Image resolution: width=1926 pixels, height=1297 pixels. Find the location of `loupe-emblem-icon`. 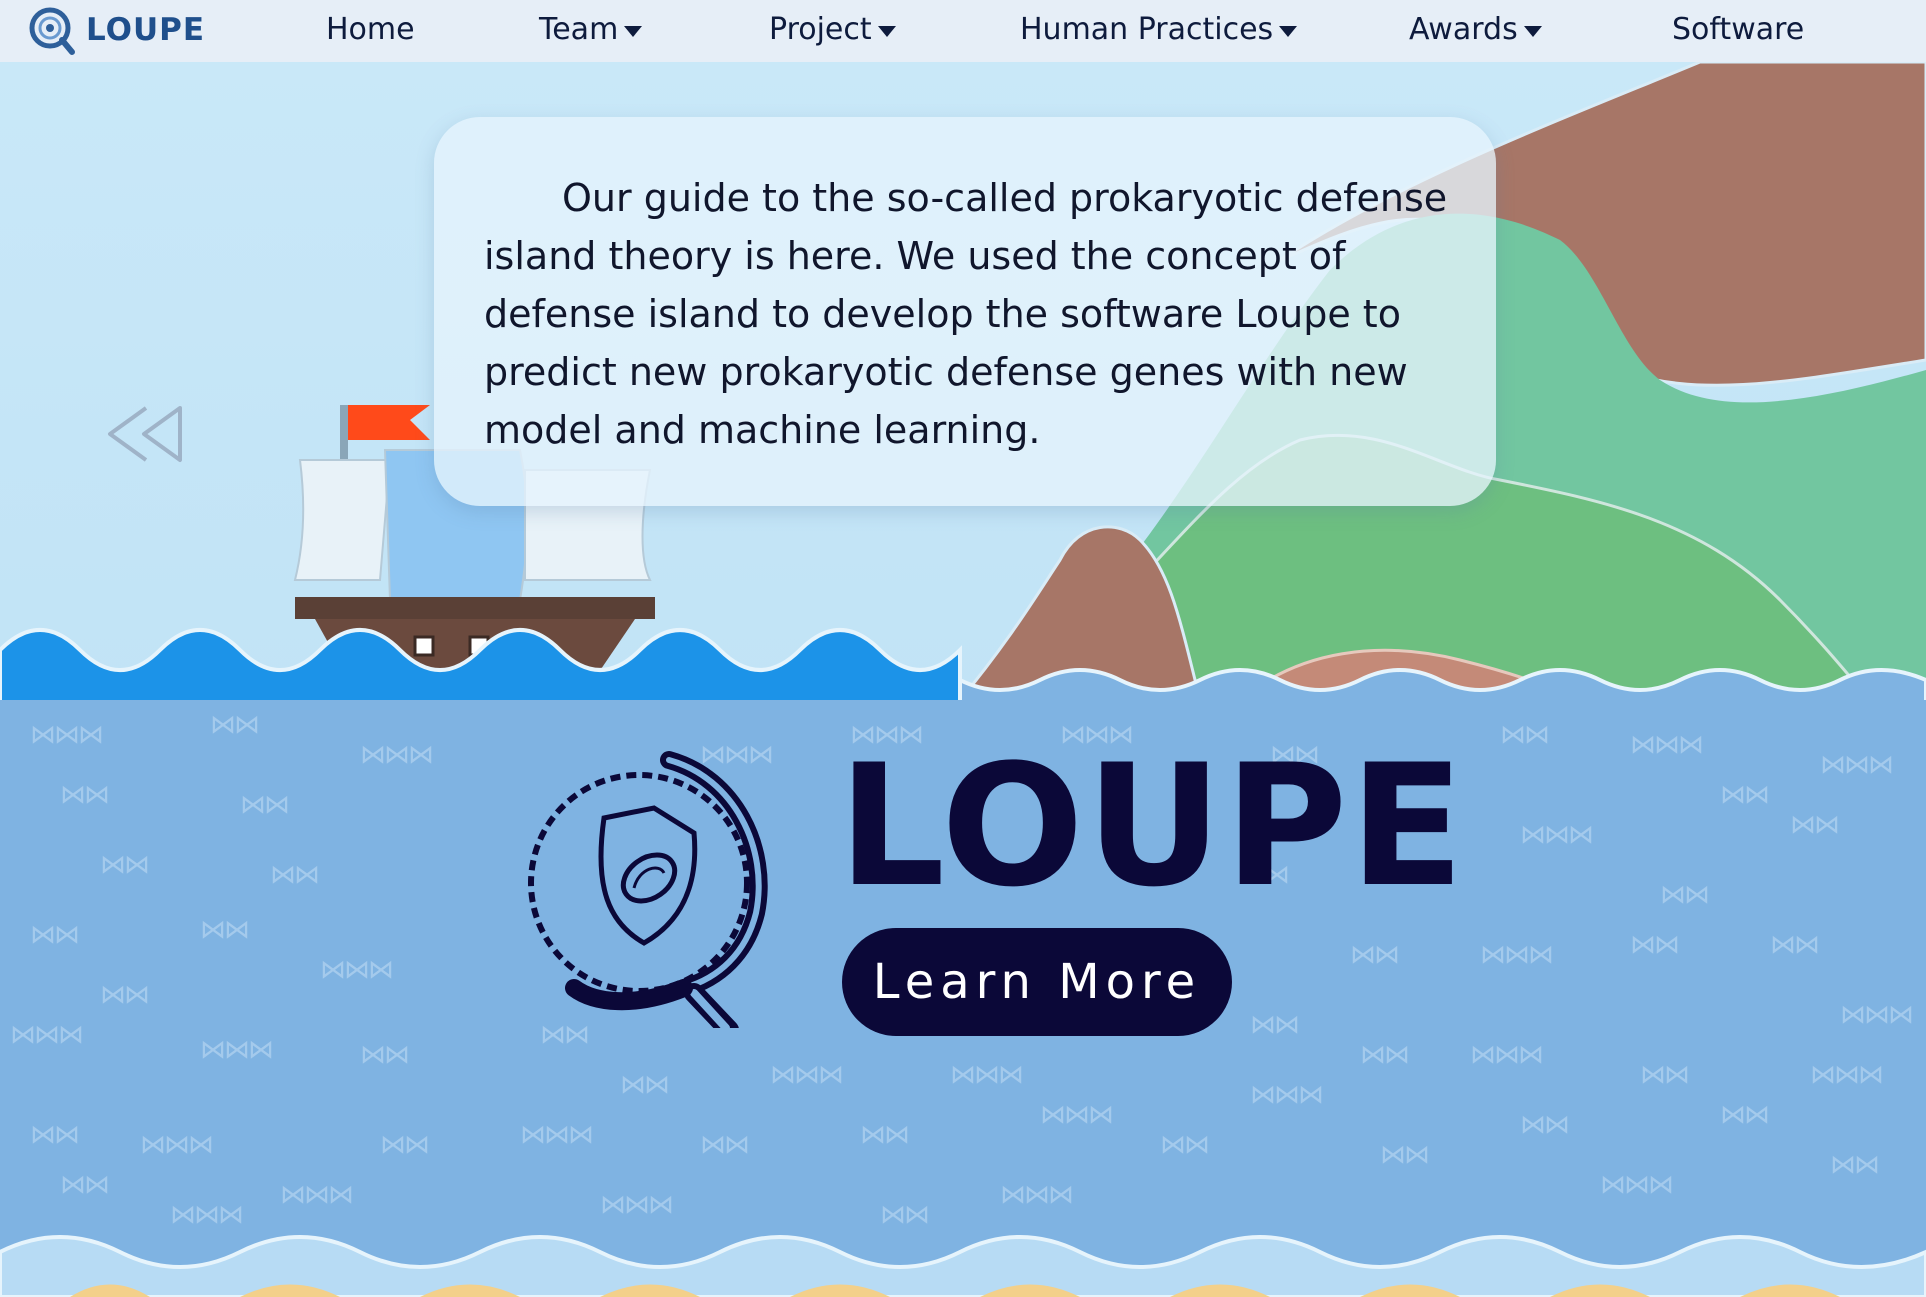

loupe-emblem-icon is located at coordinates (648, 889).